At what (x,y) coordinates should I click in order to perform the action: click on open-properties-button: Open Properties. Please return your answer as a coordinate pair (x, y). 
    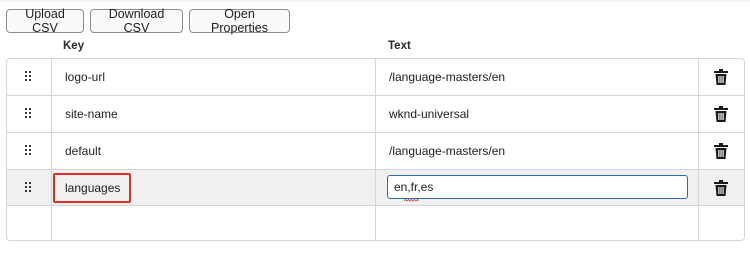
    Looking at the image, I should click on (239, 21).